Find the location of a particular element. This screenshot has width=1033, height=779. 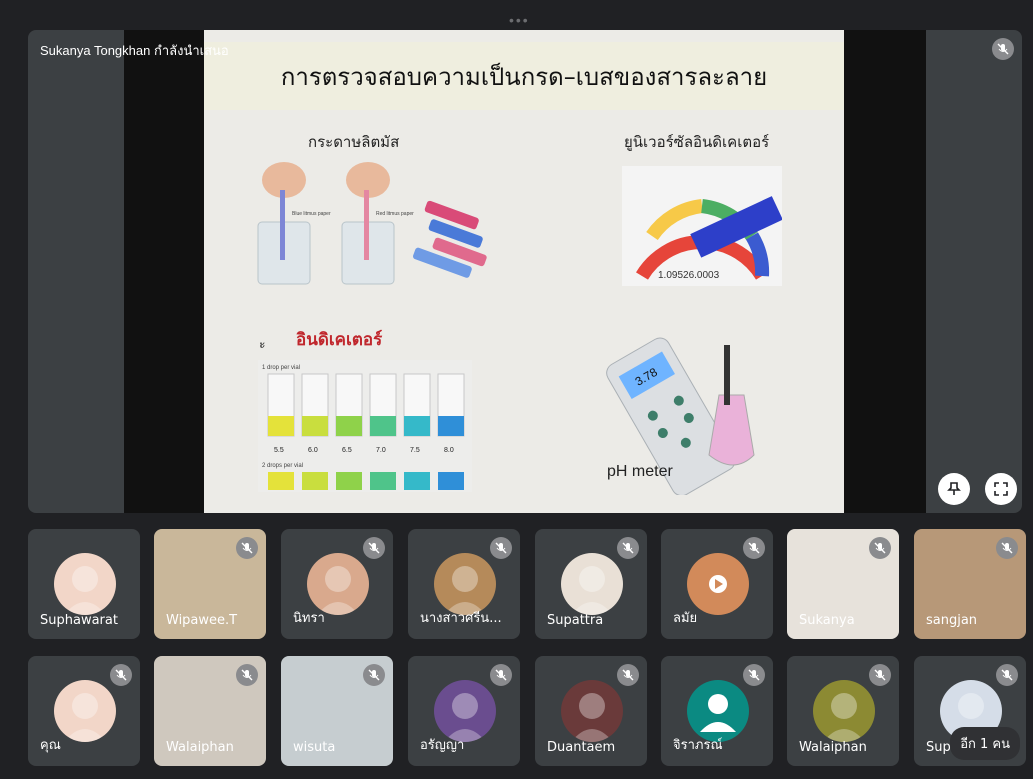

participant-name: wisuta is located at coordinates (314, 747).